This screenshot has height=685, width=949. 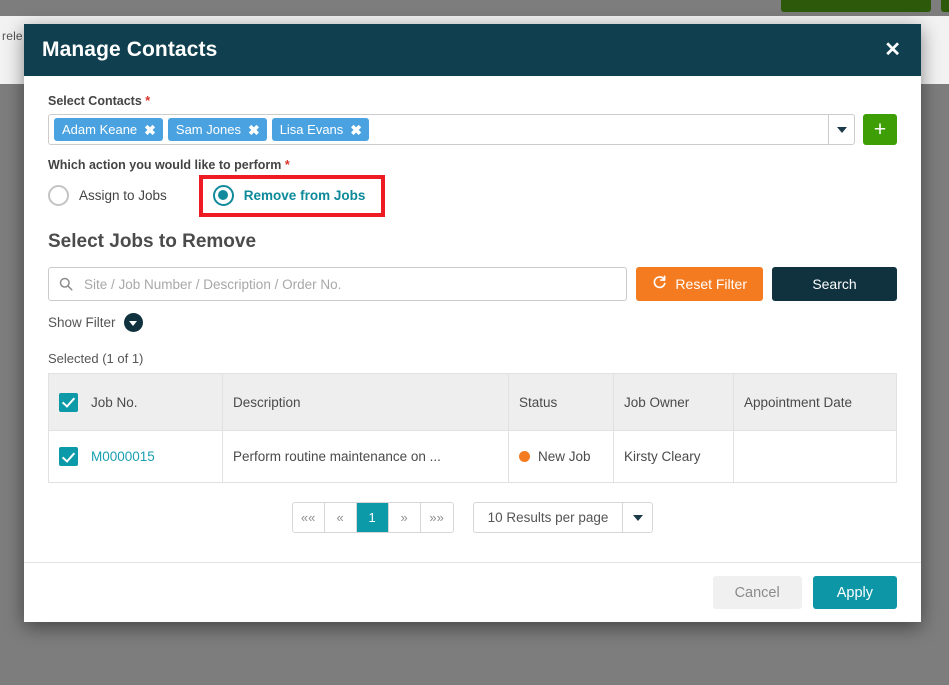 I want to click on cell-job-no: M0000015, so click(x=135, y=456).